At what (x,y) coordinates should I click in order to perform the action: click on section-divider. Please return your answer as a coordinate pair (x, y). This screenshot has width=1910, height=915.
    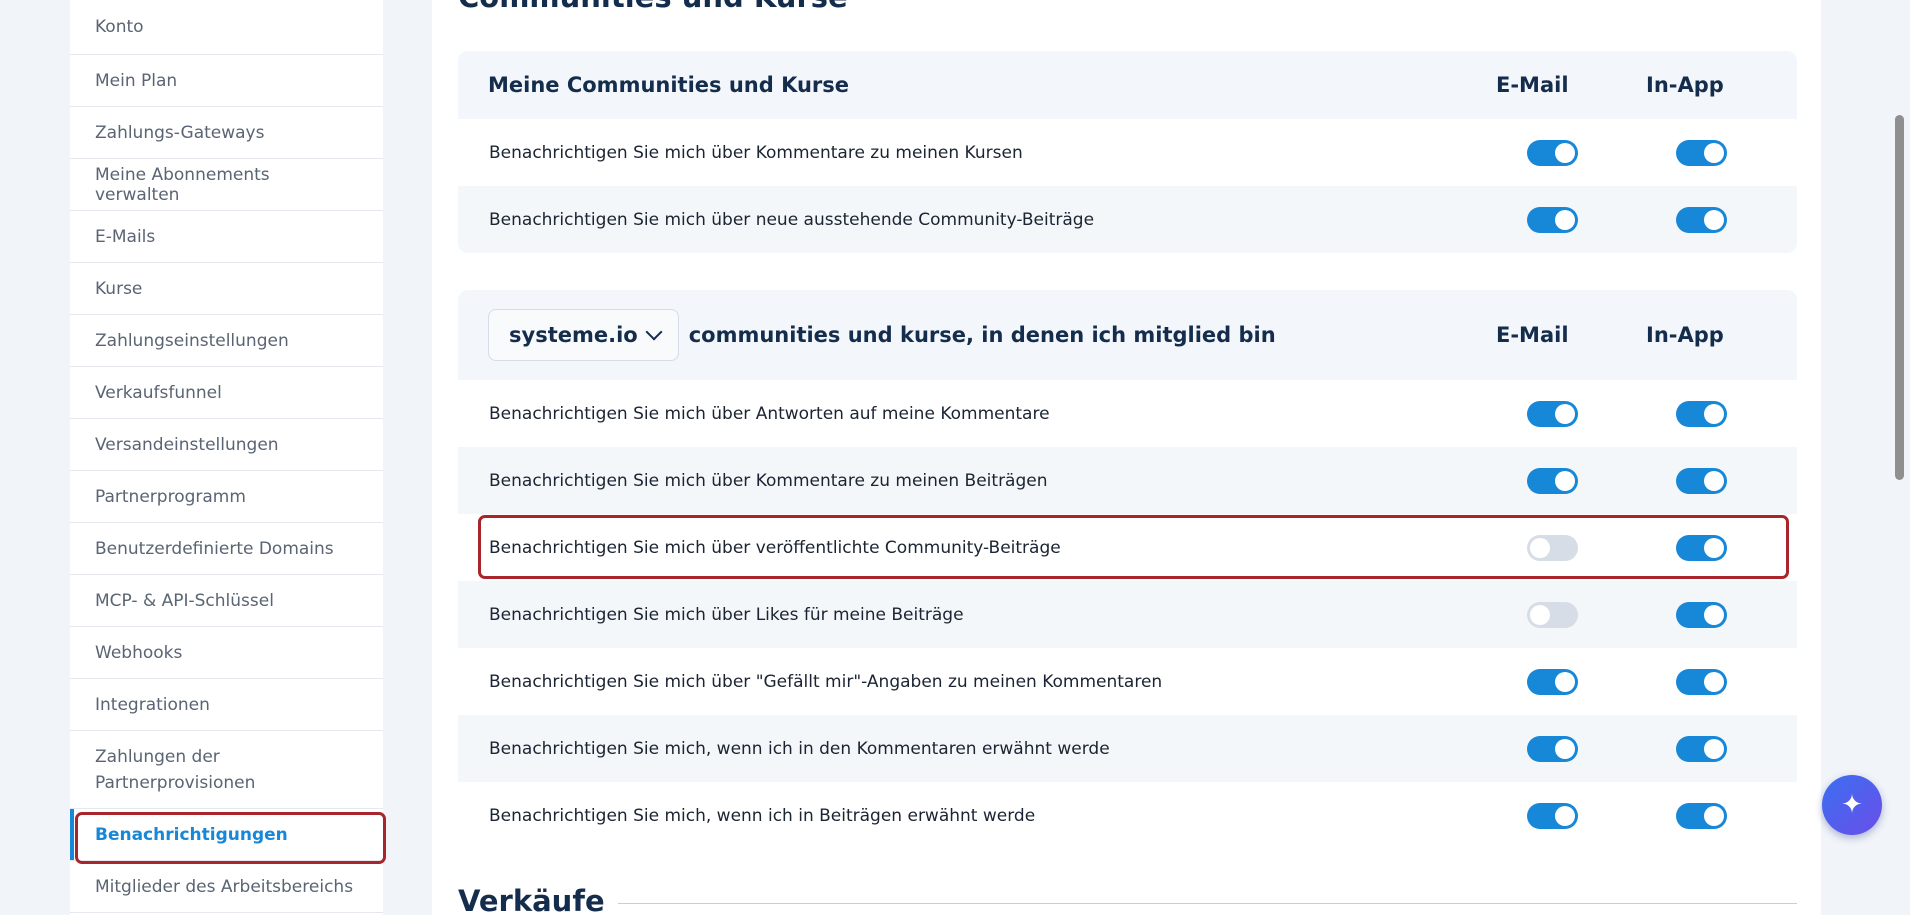
    Looking at the image, I should click on (1207, 903).